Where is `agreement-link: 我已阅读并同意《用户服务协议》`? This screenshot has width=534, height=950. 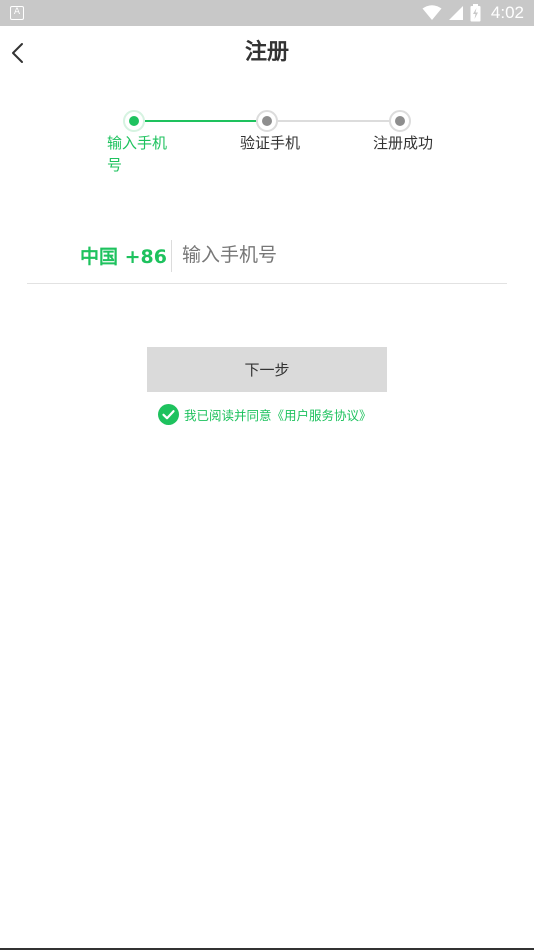 agreement-link: 我已阅读并同意《用户服务协议》 is located at coordinates (278, 414).